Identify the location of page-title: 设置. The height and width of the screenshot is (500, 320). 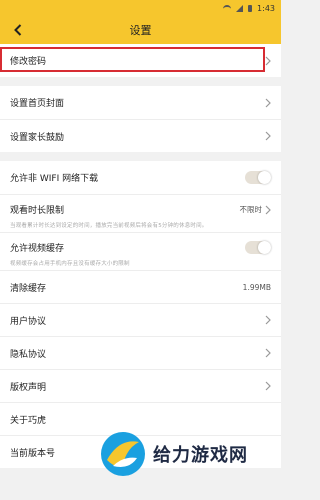
(140, 30).